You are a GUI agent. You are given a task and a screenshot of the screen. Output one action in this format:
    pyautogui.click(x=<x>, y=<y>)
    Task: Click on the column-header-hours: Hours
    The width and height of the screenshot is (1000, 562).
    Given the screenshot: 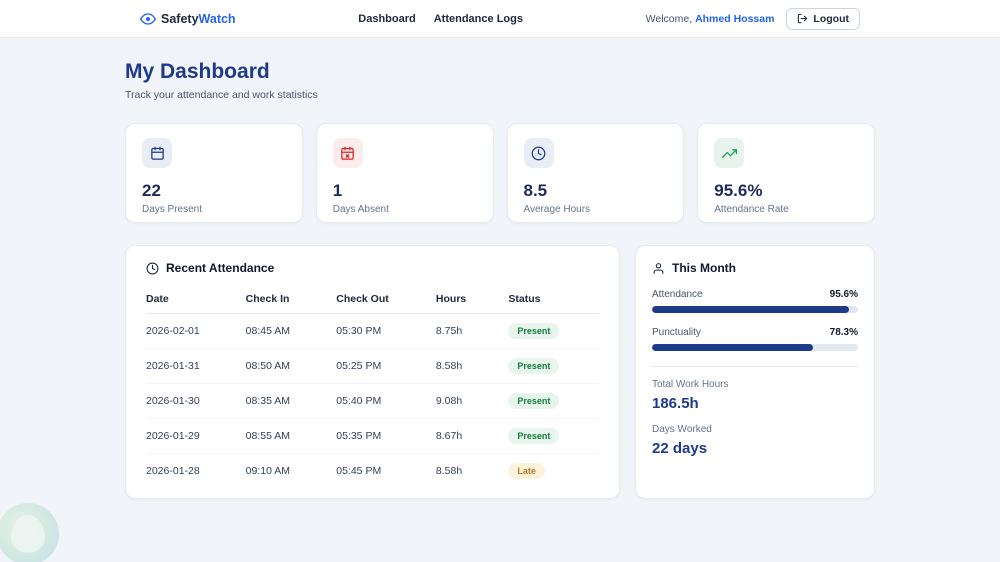 What is the action you would take?
    pyautogui.click(x=472, y=299)
    